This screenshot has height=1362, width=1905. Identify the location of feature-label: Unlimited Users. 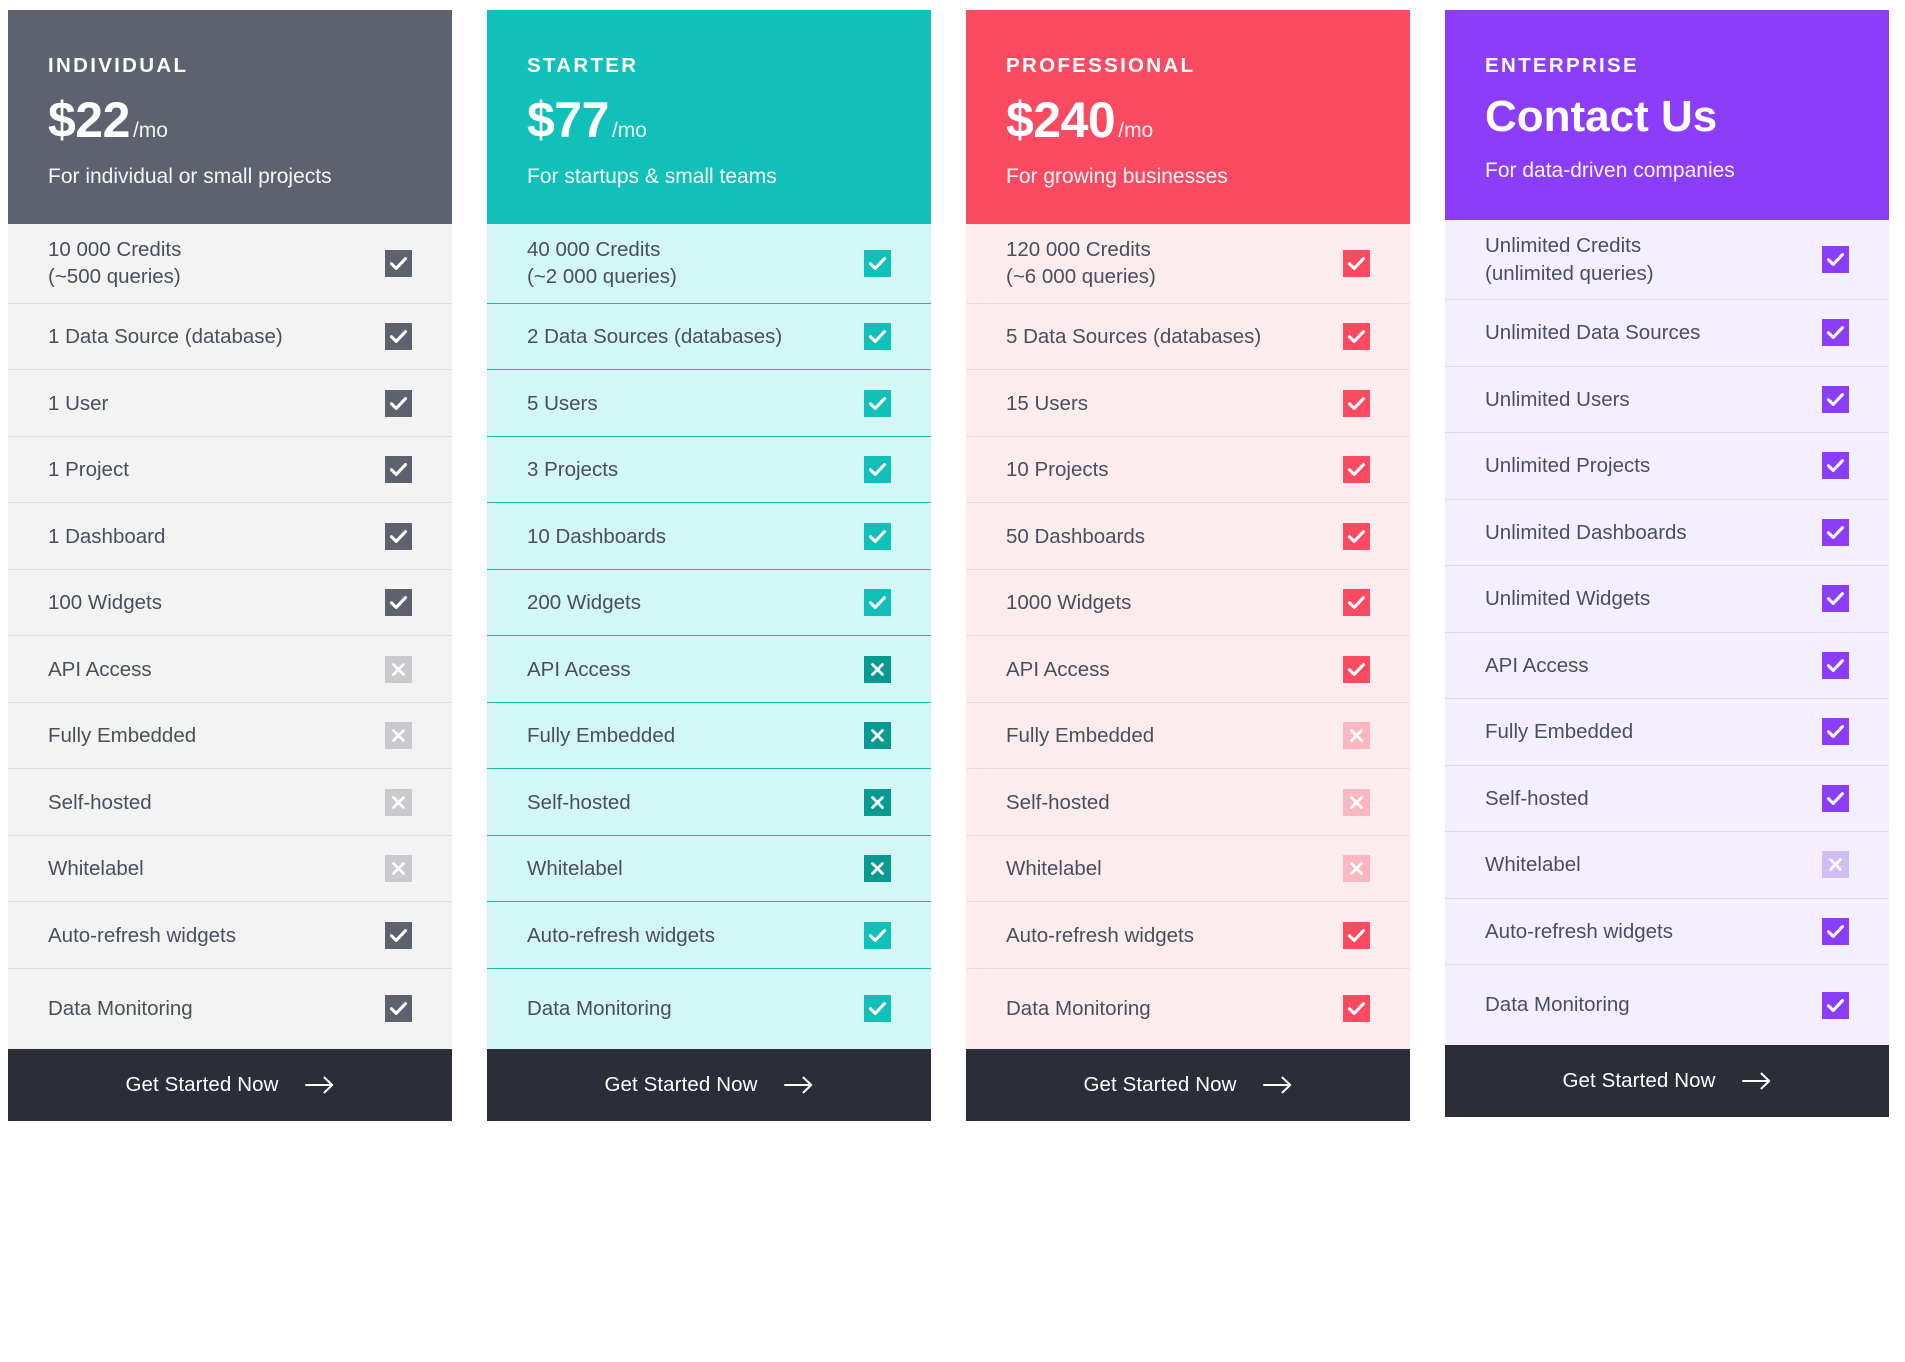
(1557, 399).